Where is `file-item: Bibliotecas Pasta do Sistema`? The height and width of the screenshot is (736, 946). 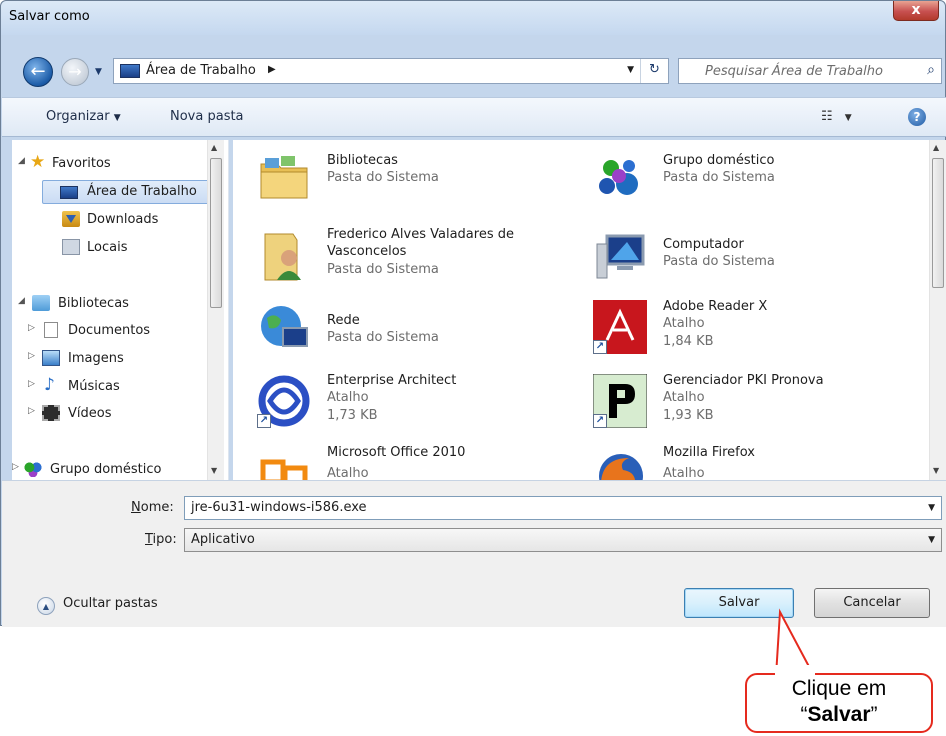
file-item: Bibliotecas Pasta do Sistema is located at coordinates (398, 177).